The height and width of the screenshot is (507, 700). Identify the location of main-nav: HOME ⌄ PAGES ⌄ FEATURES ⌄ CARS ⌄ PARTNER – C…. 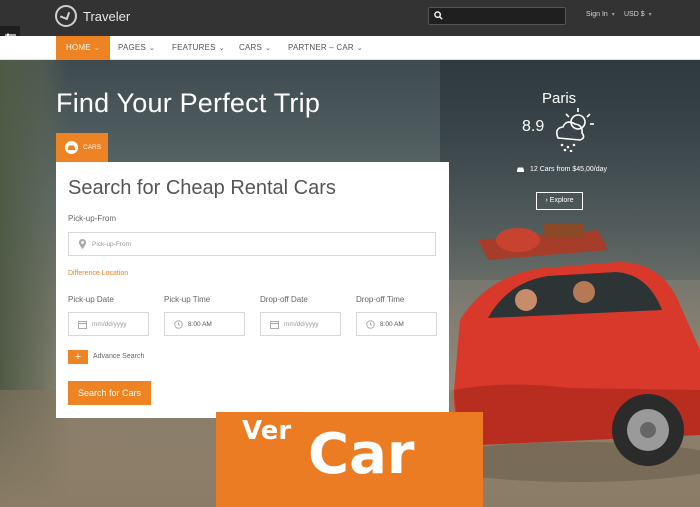
(350, 48).